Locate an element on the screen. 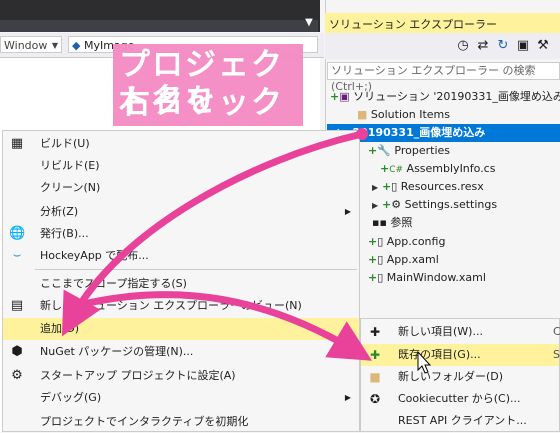  submenu-item-new-folder: ■ 新しいフォルダー(D) is located at coordinates (460, 377).